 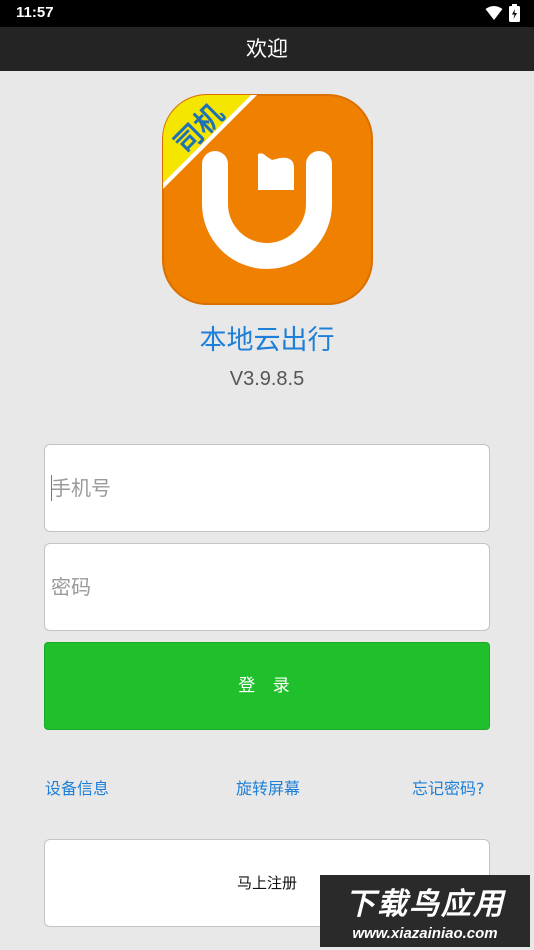 What do you see at coordinates (425, 904) in the screenshot?
I see `watermark-title: 下载鸟应用` at bounding box center [425, 904].